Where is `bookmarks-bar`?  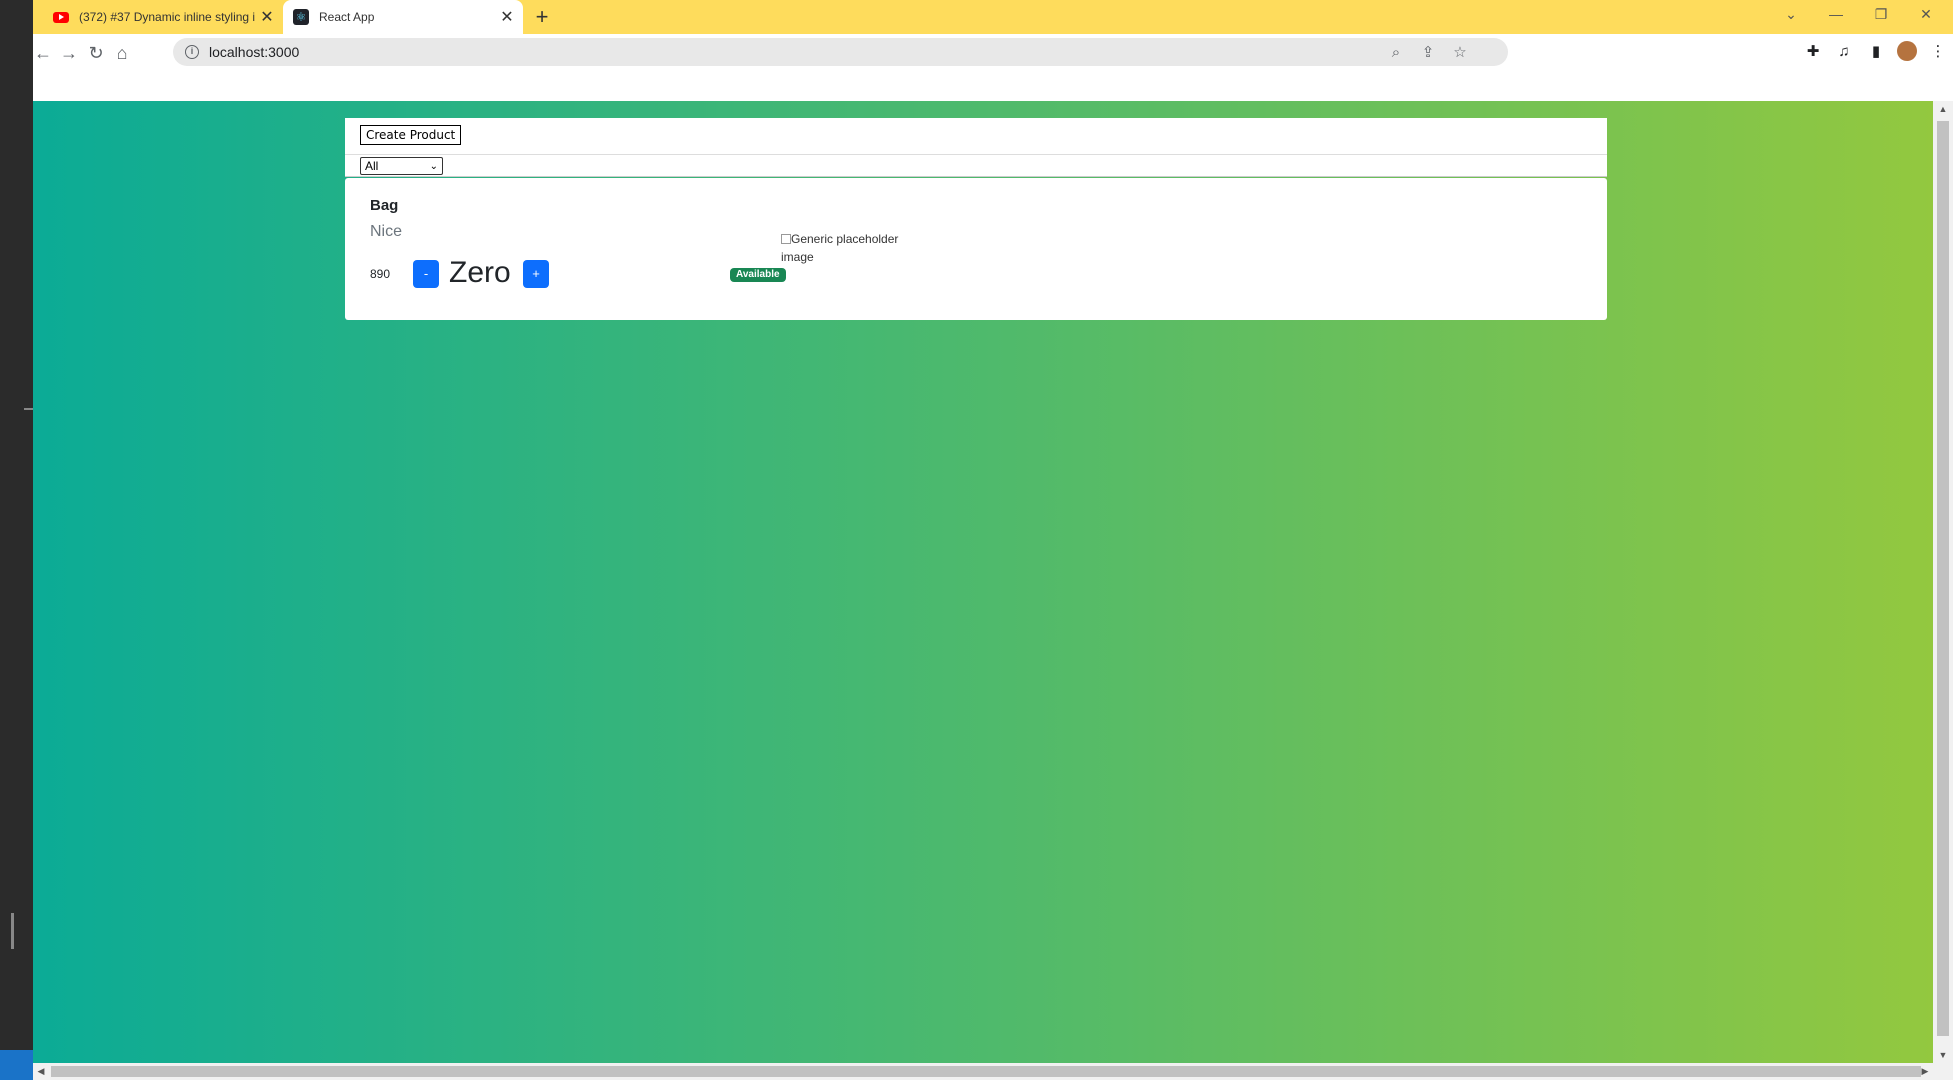 bookmarks-bar is located at coordinates (993, 85).